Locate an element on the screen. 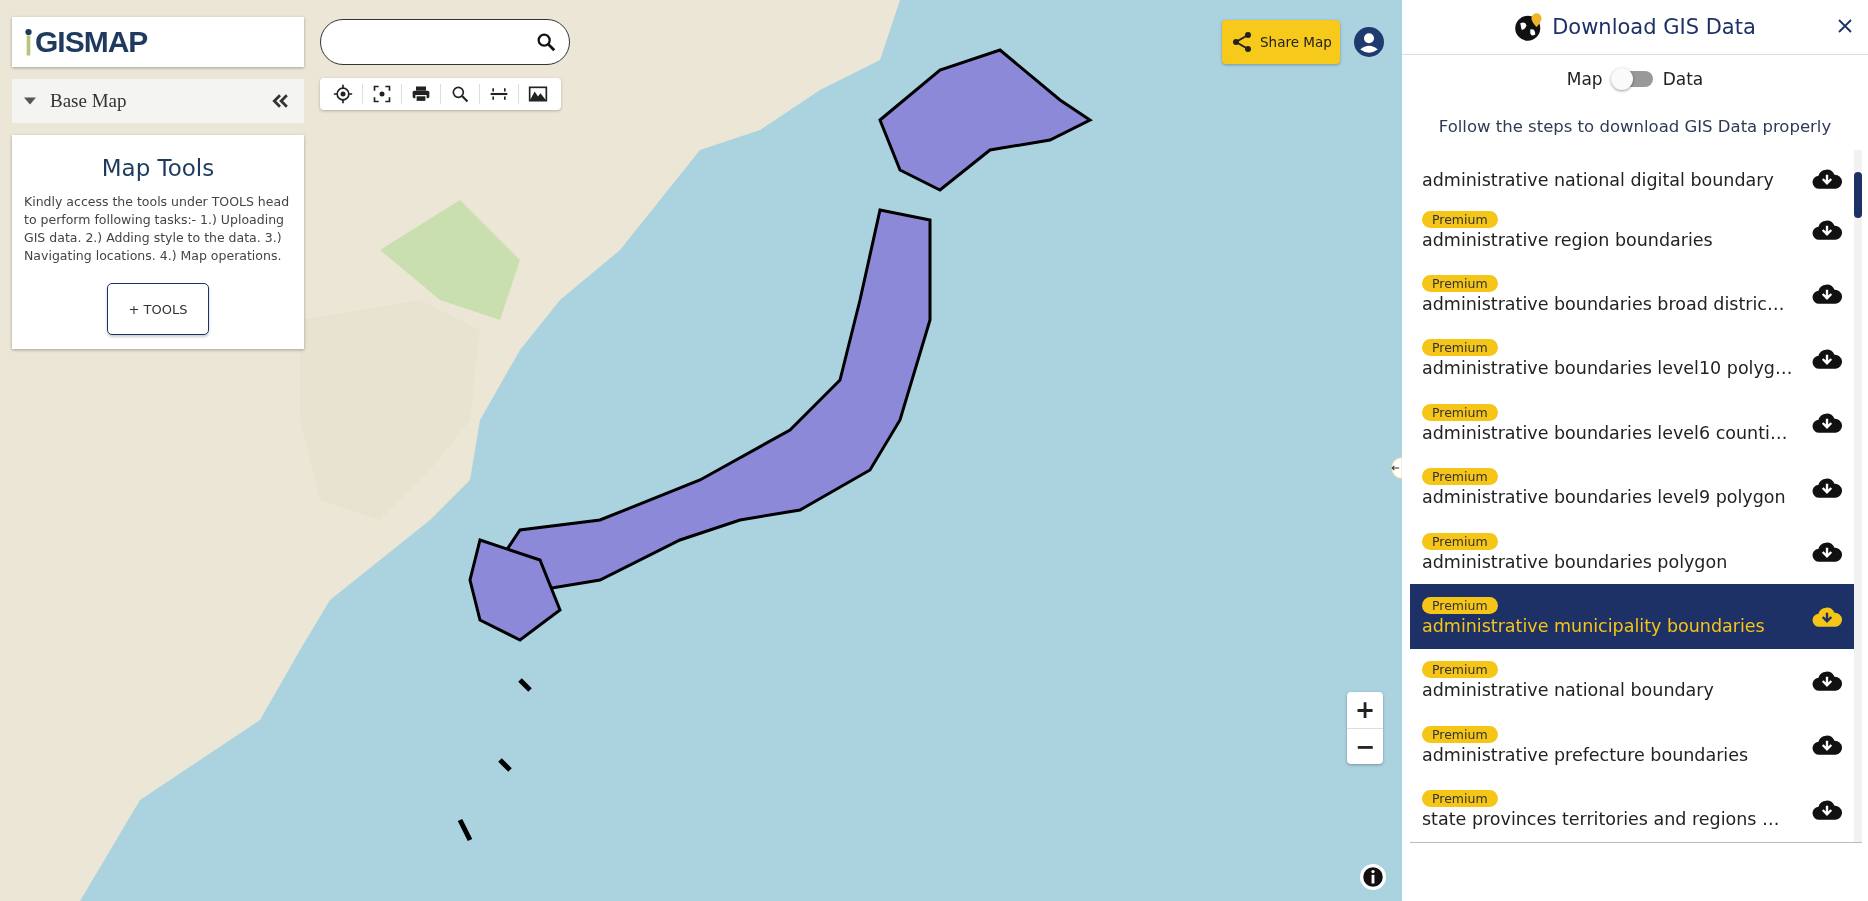 The height and width of the screenshot is (901, 1868). dataset-item: Premium administrative boundaries polygon is located at coordinates (1632, 552).